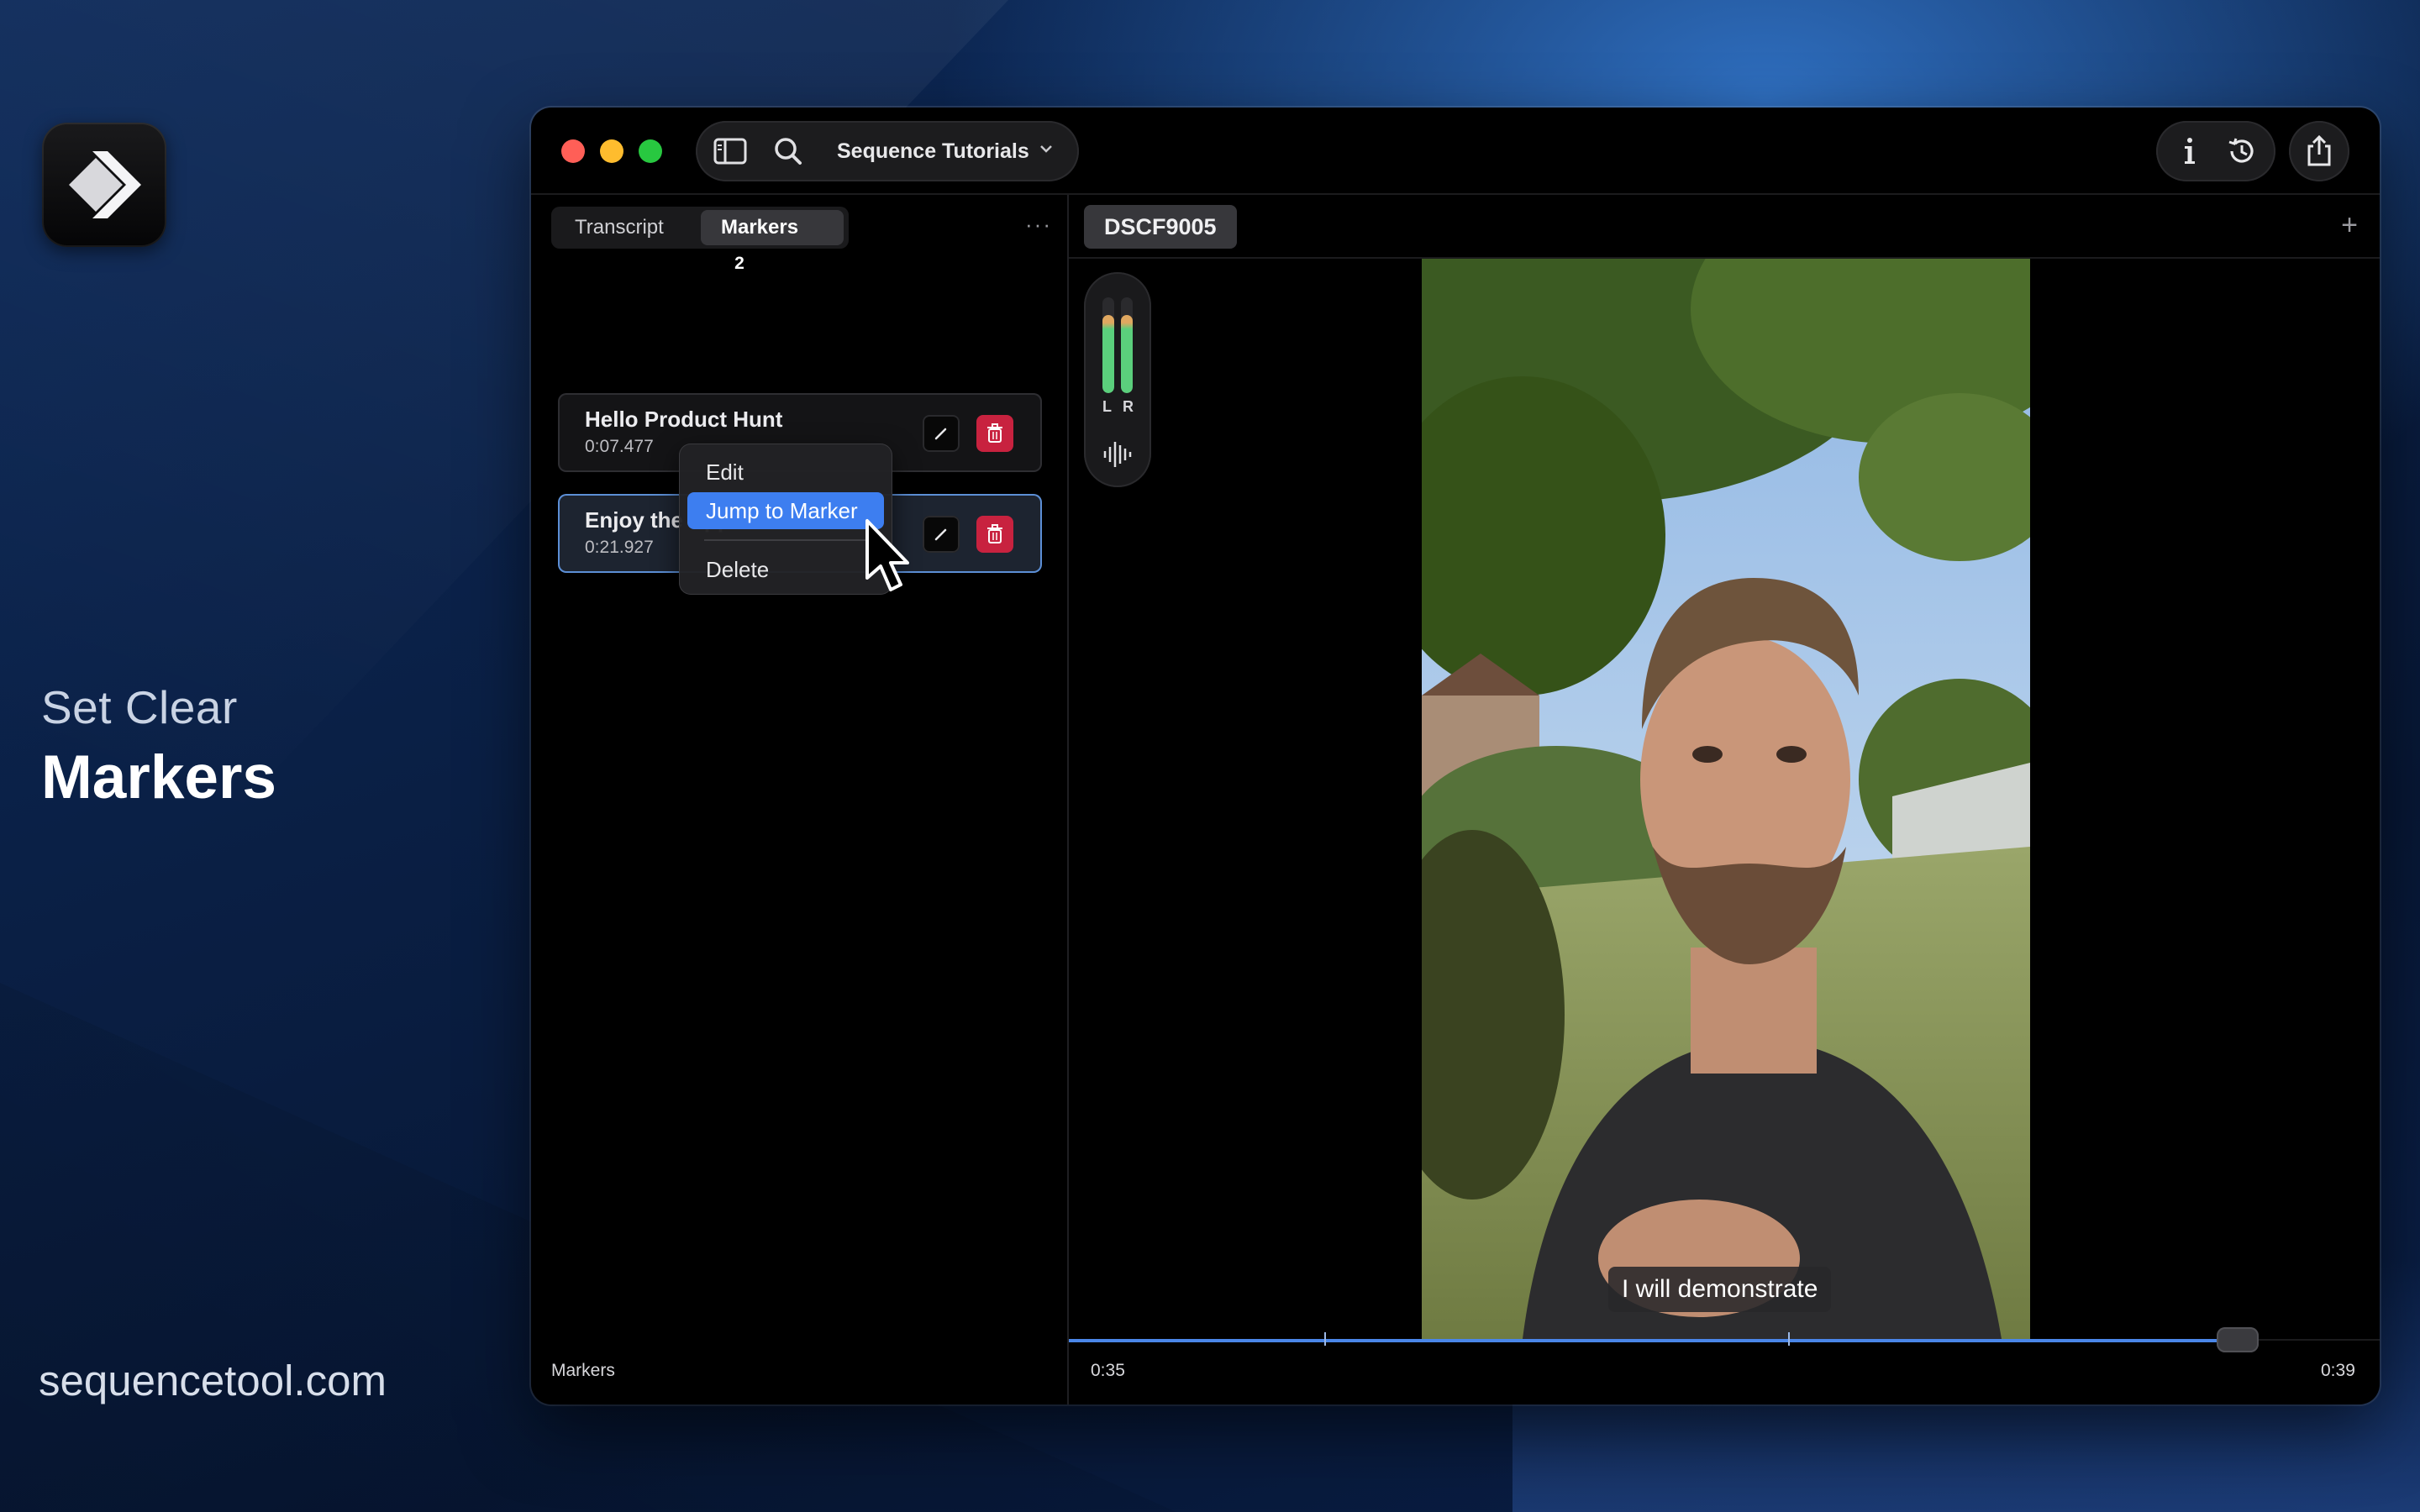 This screenshot has height=1512, width=2420. I want to click on chevron-down-icon, so click(1046, 151).